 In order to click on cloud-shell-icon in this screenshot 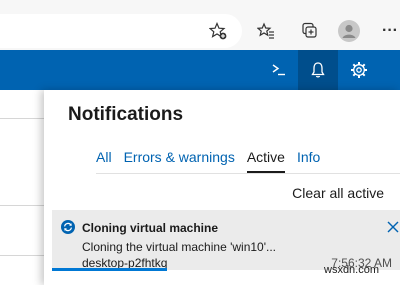, I will do `click(278, 70)`.